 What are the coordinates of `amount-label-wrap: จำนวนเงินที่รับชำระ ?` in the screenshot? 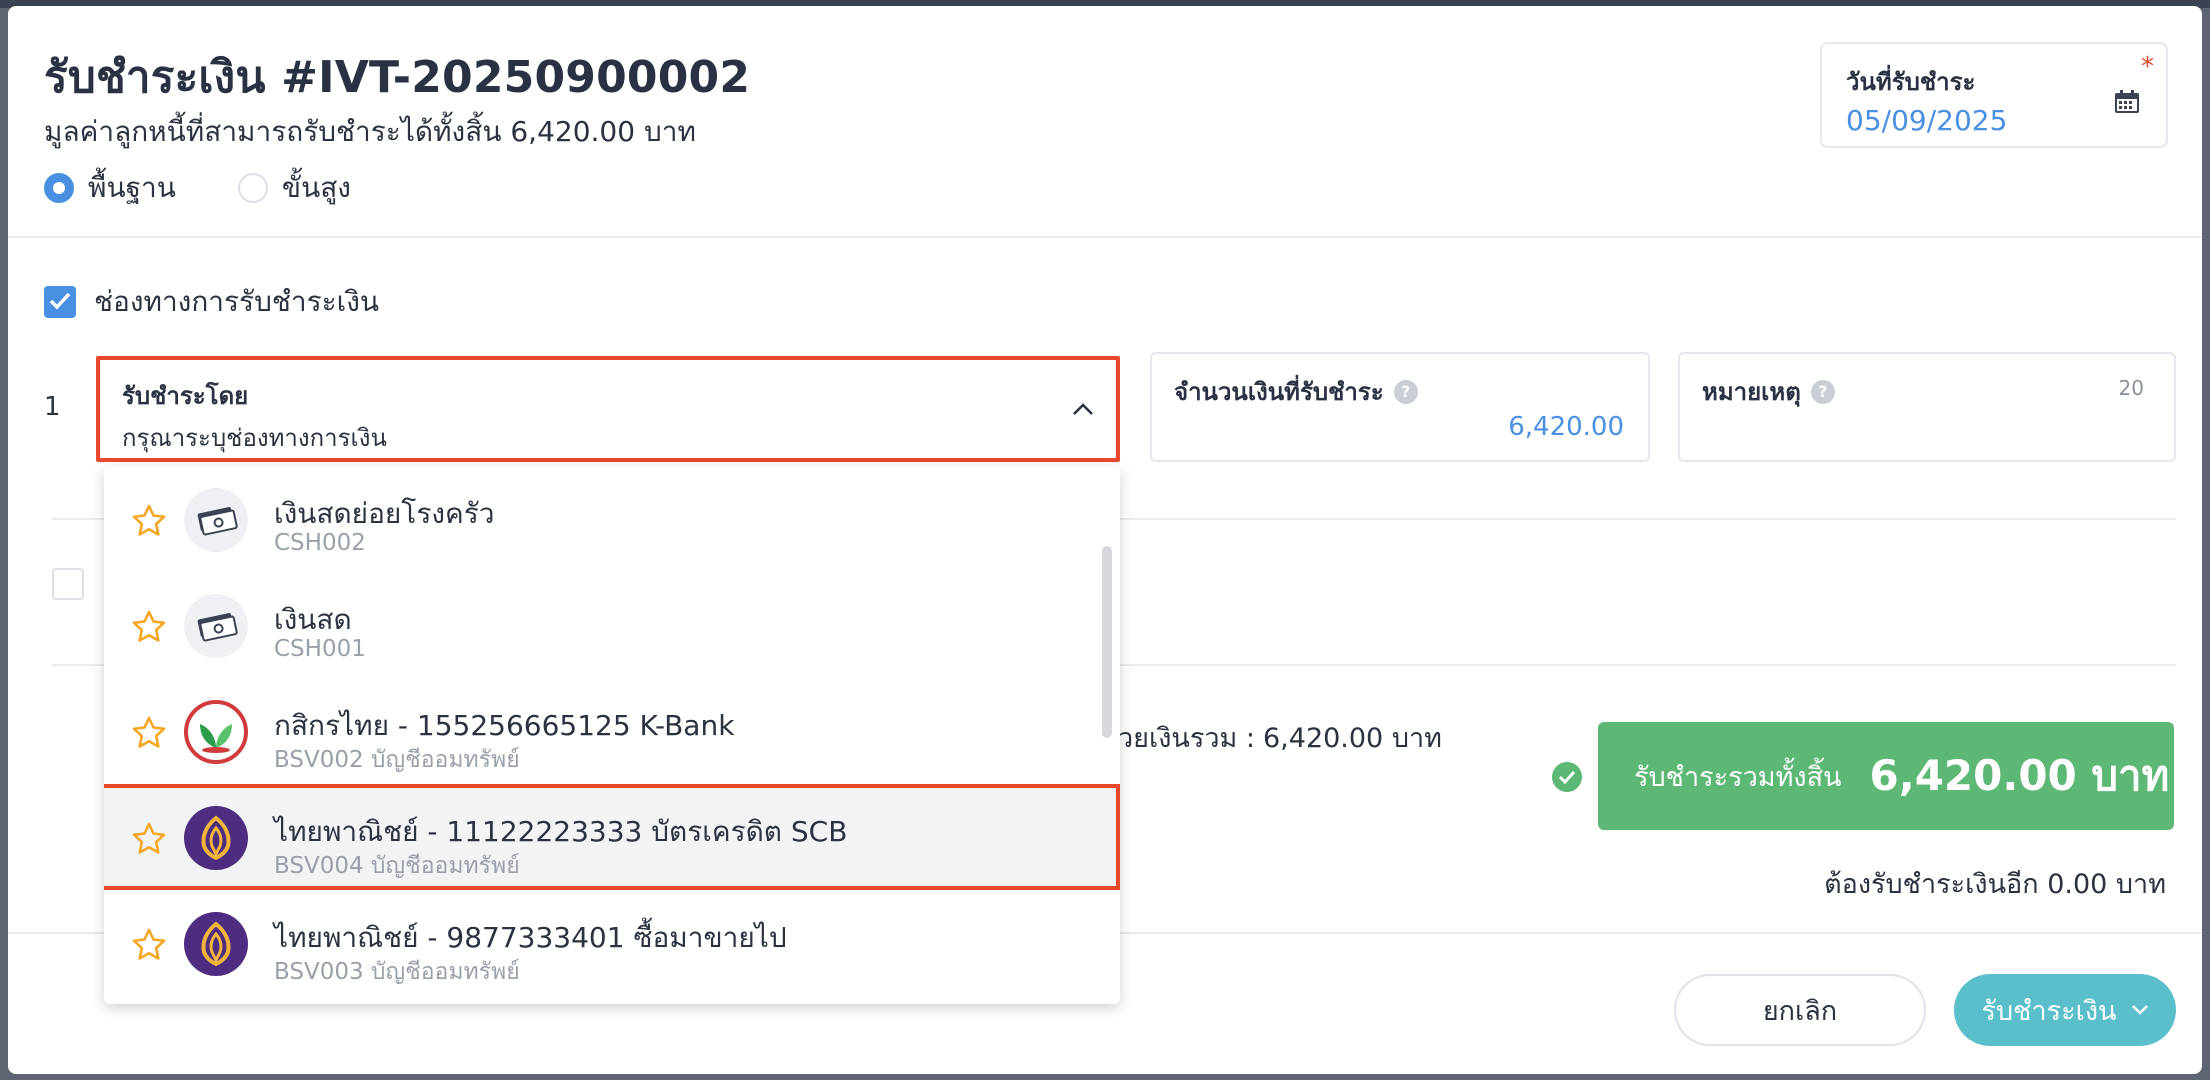 It's located at (1296, 391).